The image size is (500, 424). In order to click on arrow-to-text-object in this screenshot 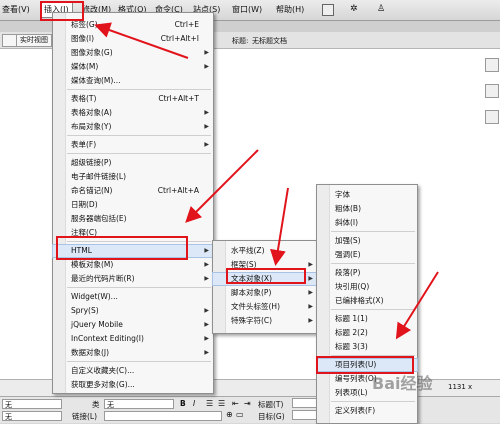, I will do `click(279, 226)`.